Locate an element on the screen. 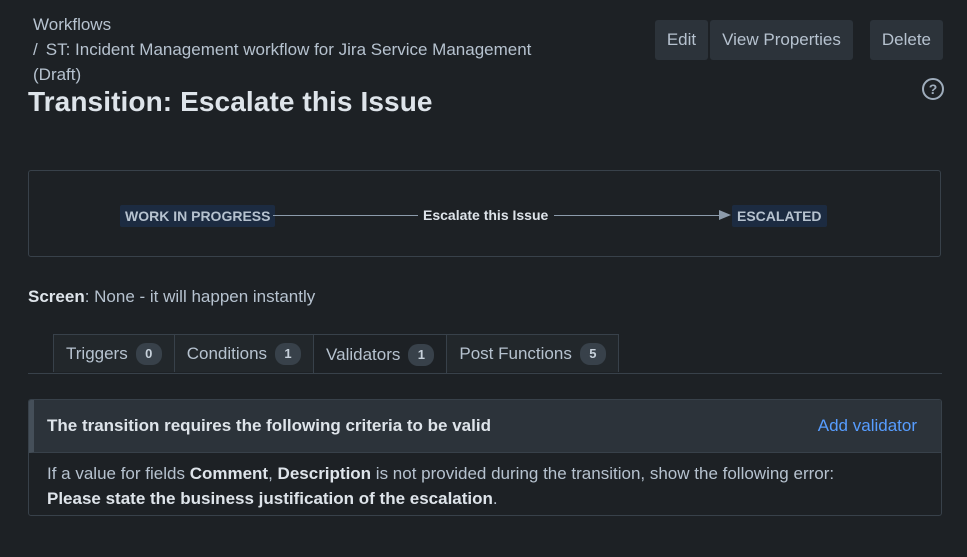  add-validator-link: Add validator is located at coordinates (867, 426).